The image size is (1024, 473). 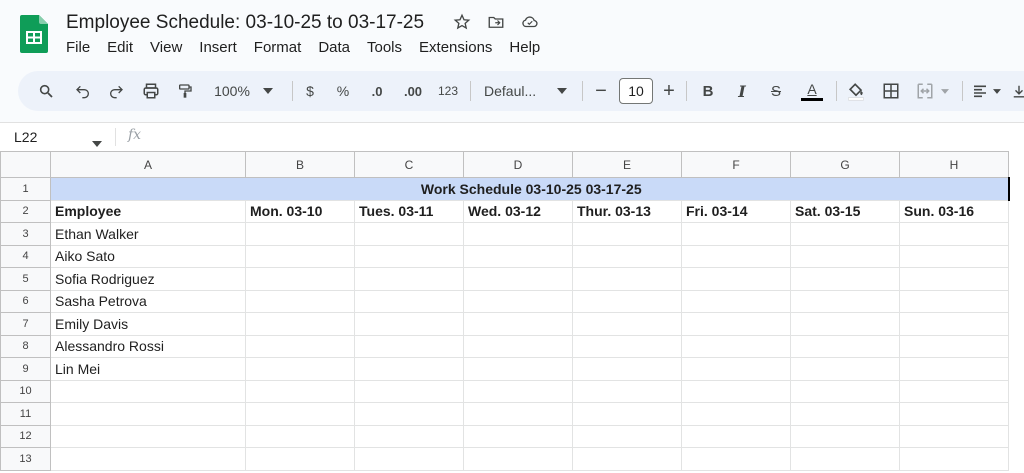 What do you see at coordinates (25, 436) in the screenshot?
I see `row-header: 12` at bounding box center [25, 436].